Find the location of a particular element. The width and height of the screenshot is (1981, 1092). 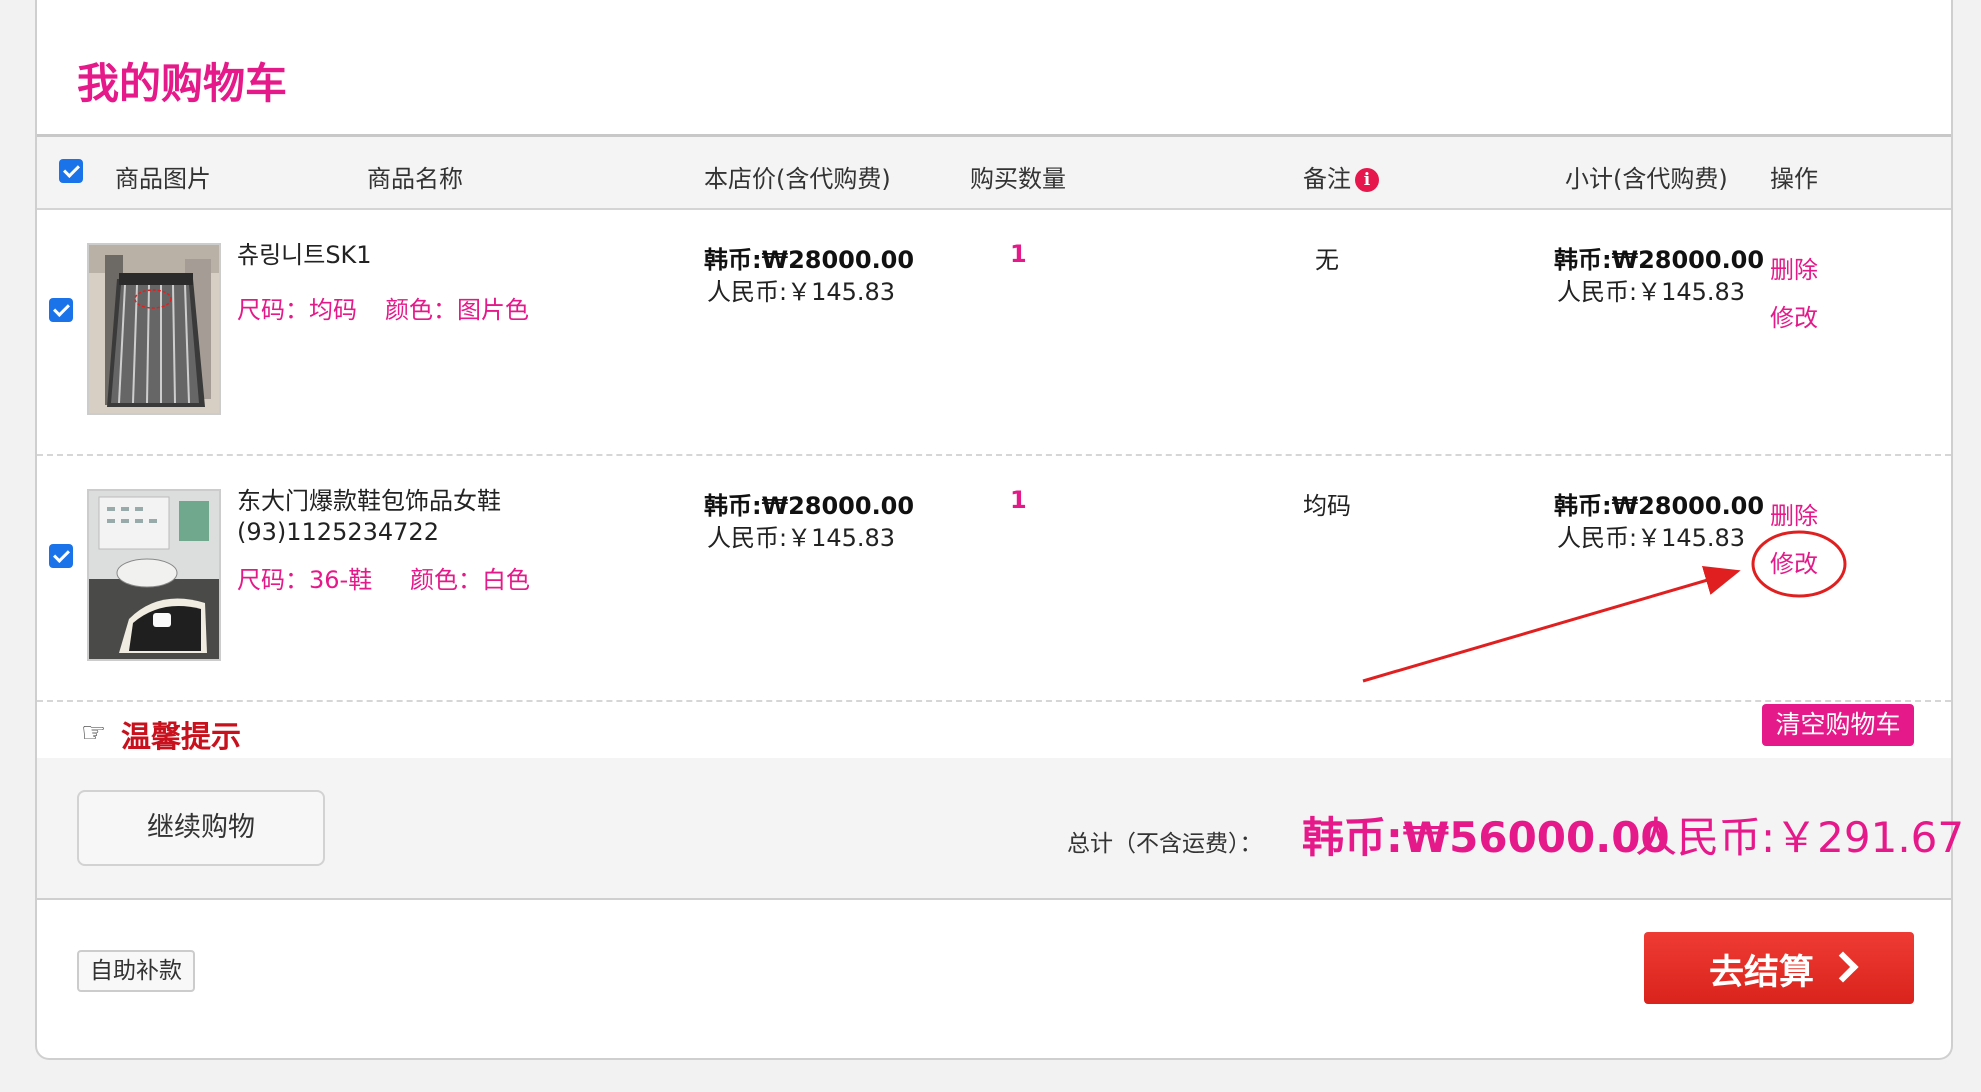

table-header: 商品图片 商品名称 本店价(含代购费) 购买数量 备注 i 小计(含代购费) 操作 is located at coordinates (994, 172).